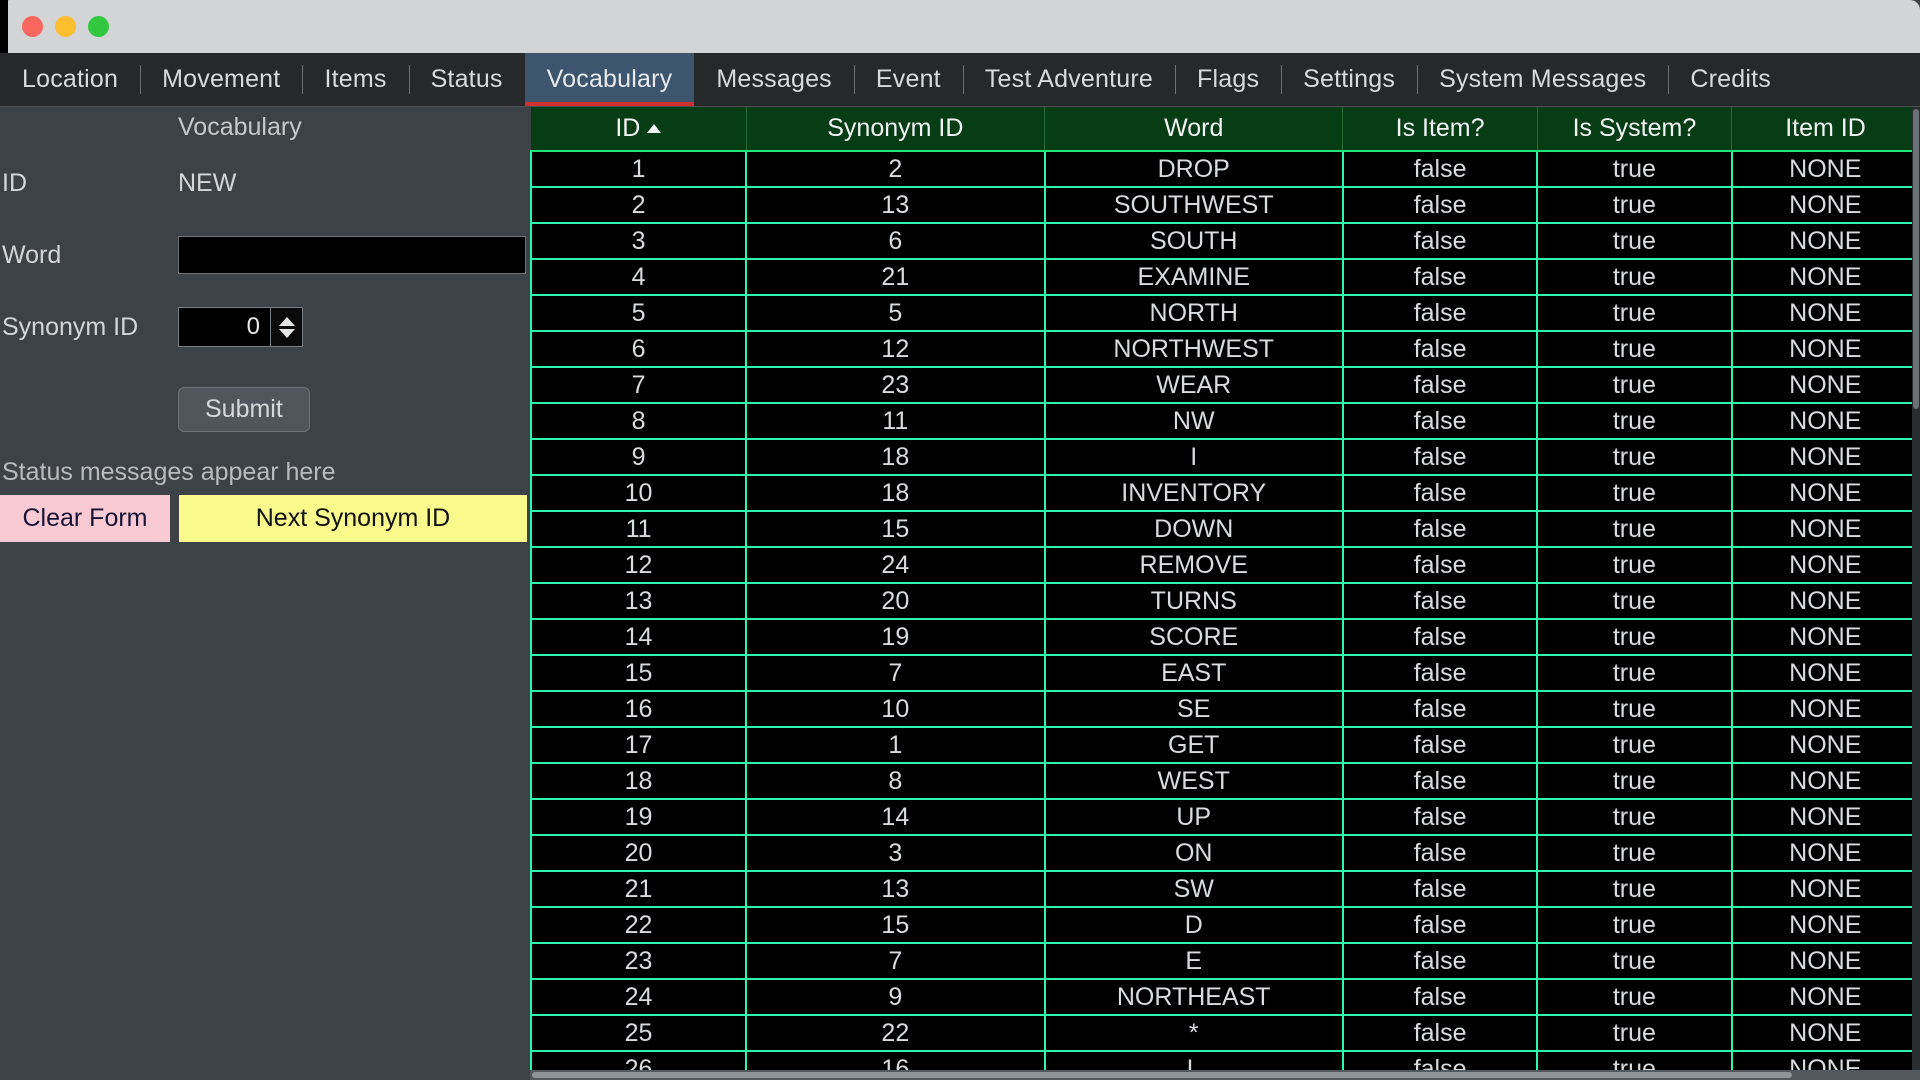 The height and width of the screenshot is (1080, 1920). Describe the element at coordinates (1225, 313) in the screenshot. I see `table-row: 5 5 NORTH false true NONE` at that location.